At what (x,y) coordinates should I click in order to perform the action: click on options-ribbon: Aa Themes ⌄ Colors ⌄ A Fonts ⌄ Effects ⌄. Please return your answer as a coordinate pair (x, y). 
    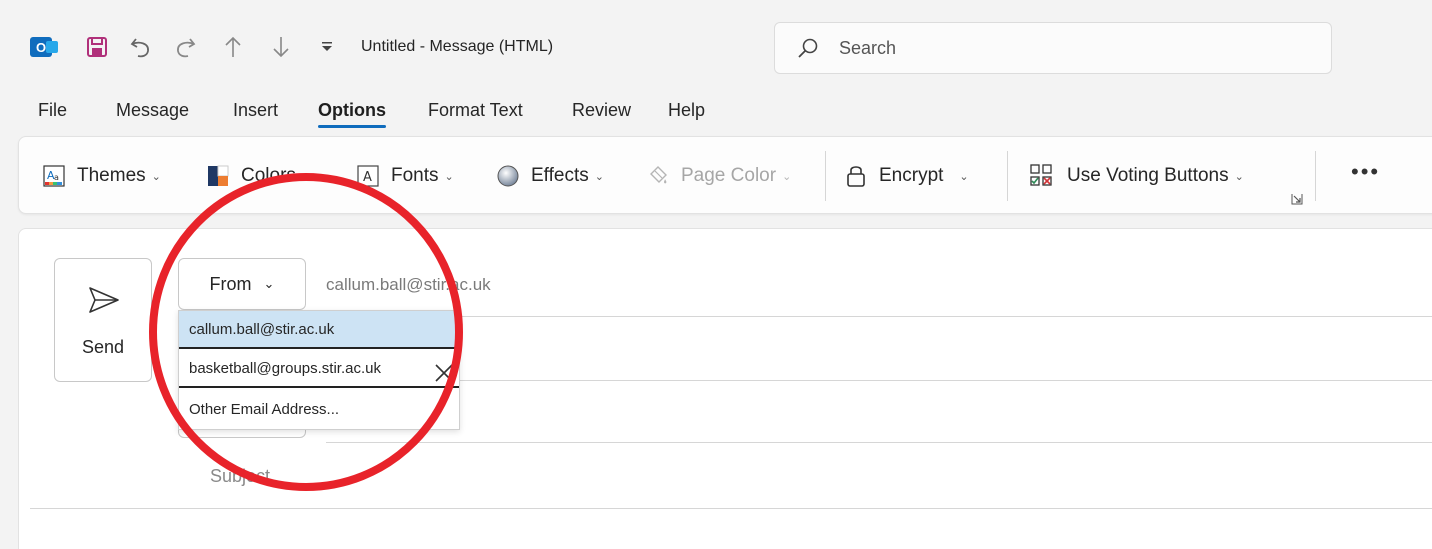
    Looking at the image, I should click on (725, 175).